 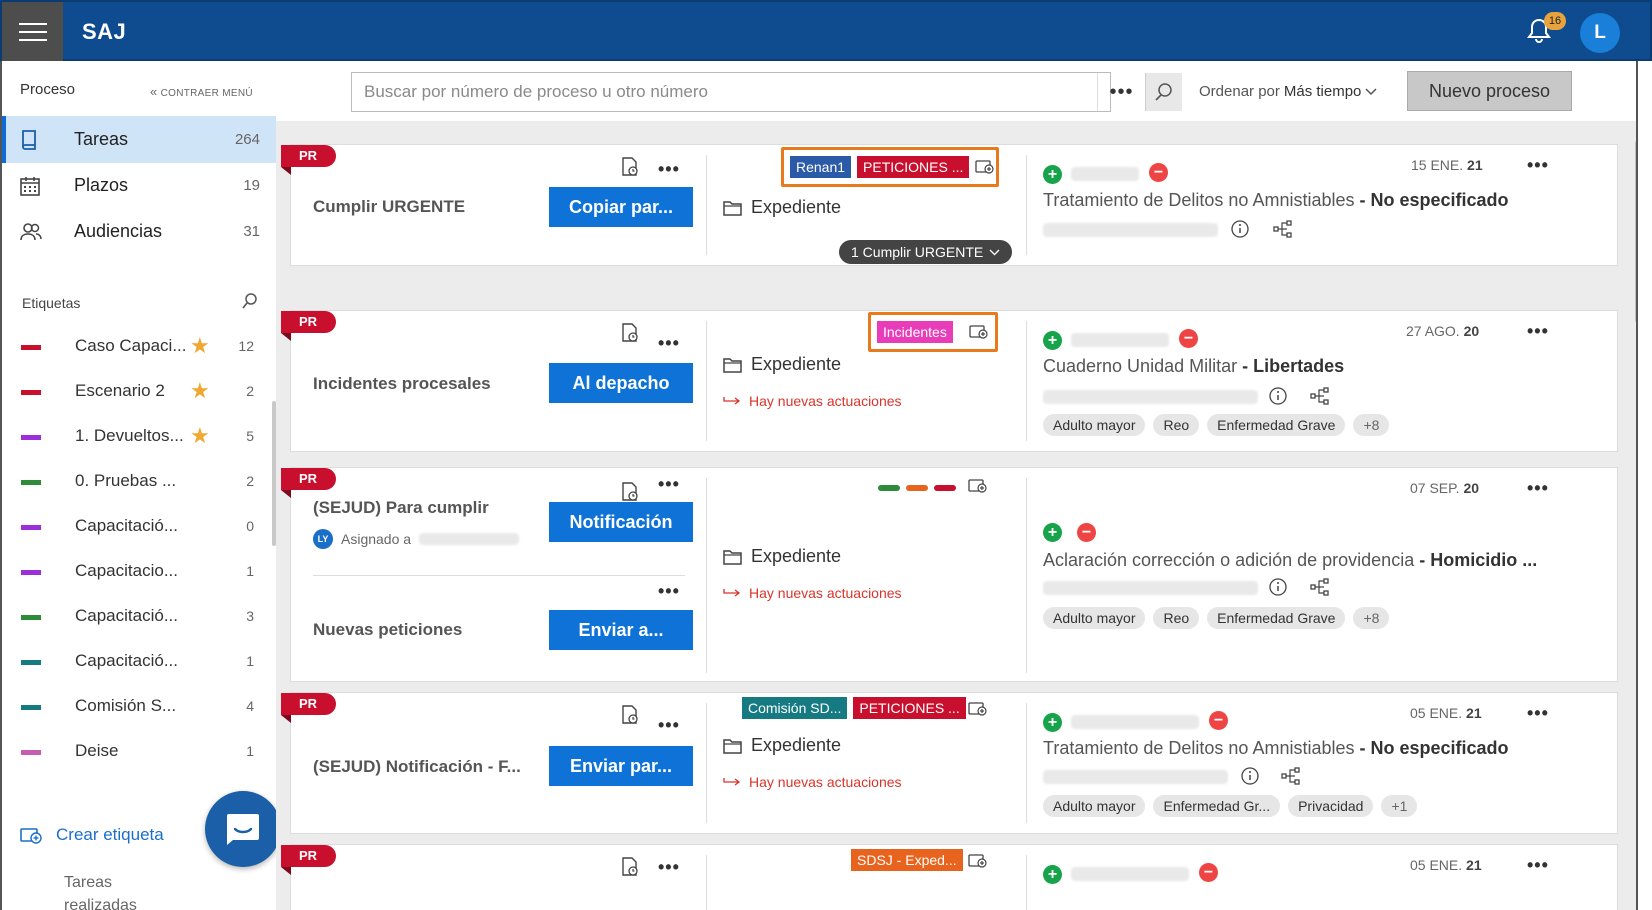 What do you see at coordinates (201, 91) in the screenshot?
I see `collapse-menu-button: « CONTRAER MENÚ` at bounding box center [201, 91].